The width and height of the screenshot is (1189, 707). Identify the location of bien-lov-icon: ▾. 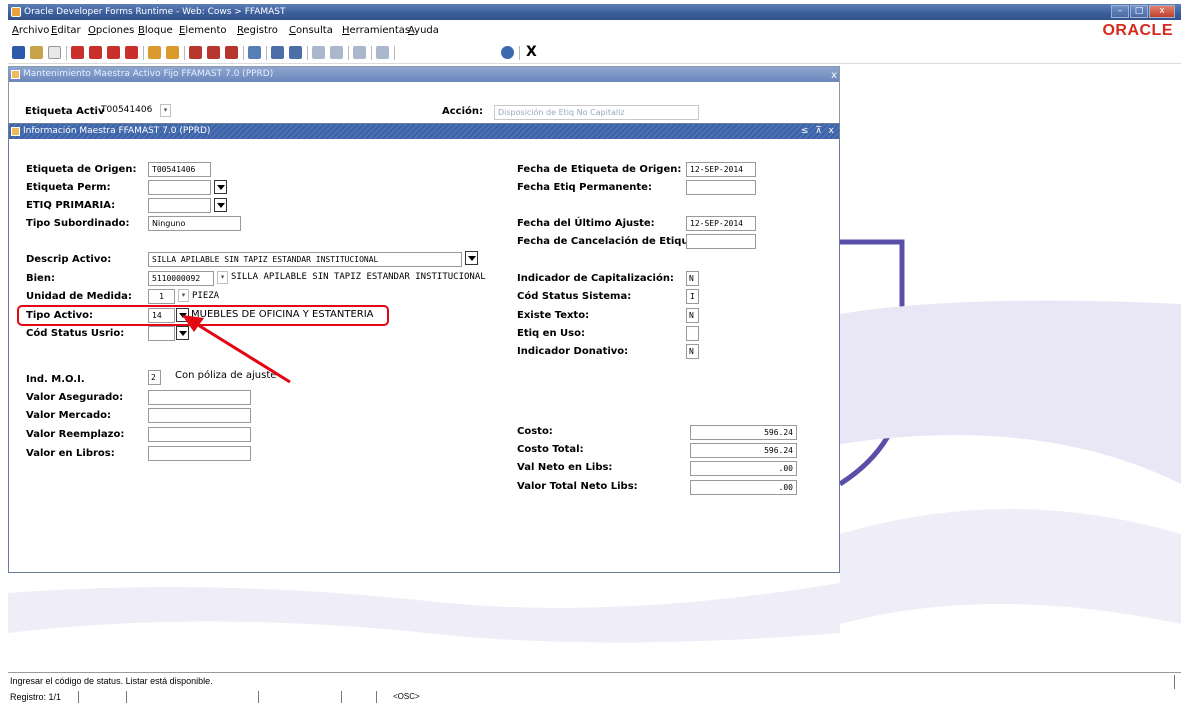
(222, 277).